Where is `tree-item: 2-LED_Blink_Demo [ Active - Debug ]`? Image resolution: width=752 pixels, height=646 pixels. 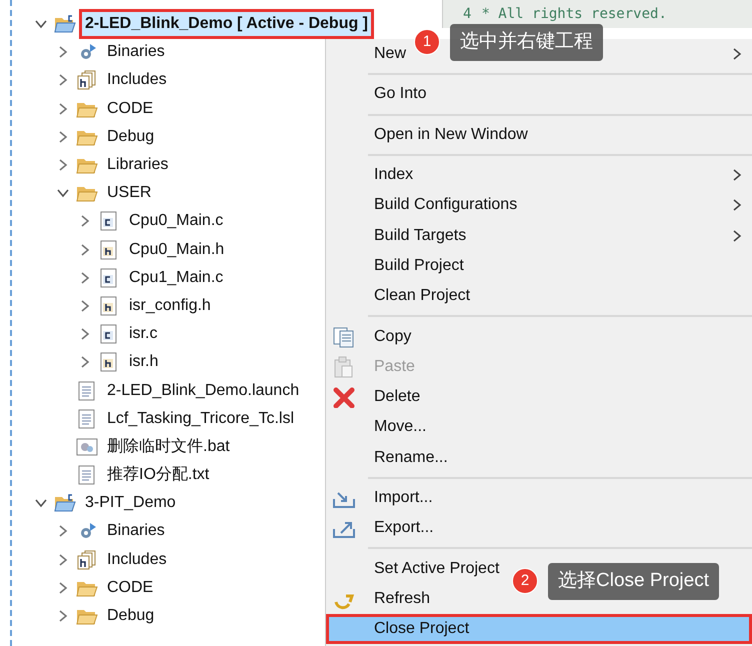 tree-item: 2-LED_Blink_Demo [ Active - Debug ] is located at coordinates (227, 24).